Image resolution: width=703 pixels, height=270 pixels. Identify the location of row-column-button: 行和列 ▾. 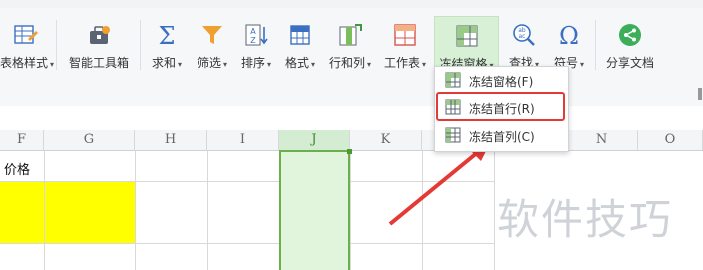
(350, 45).